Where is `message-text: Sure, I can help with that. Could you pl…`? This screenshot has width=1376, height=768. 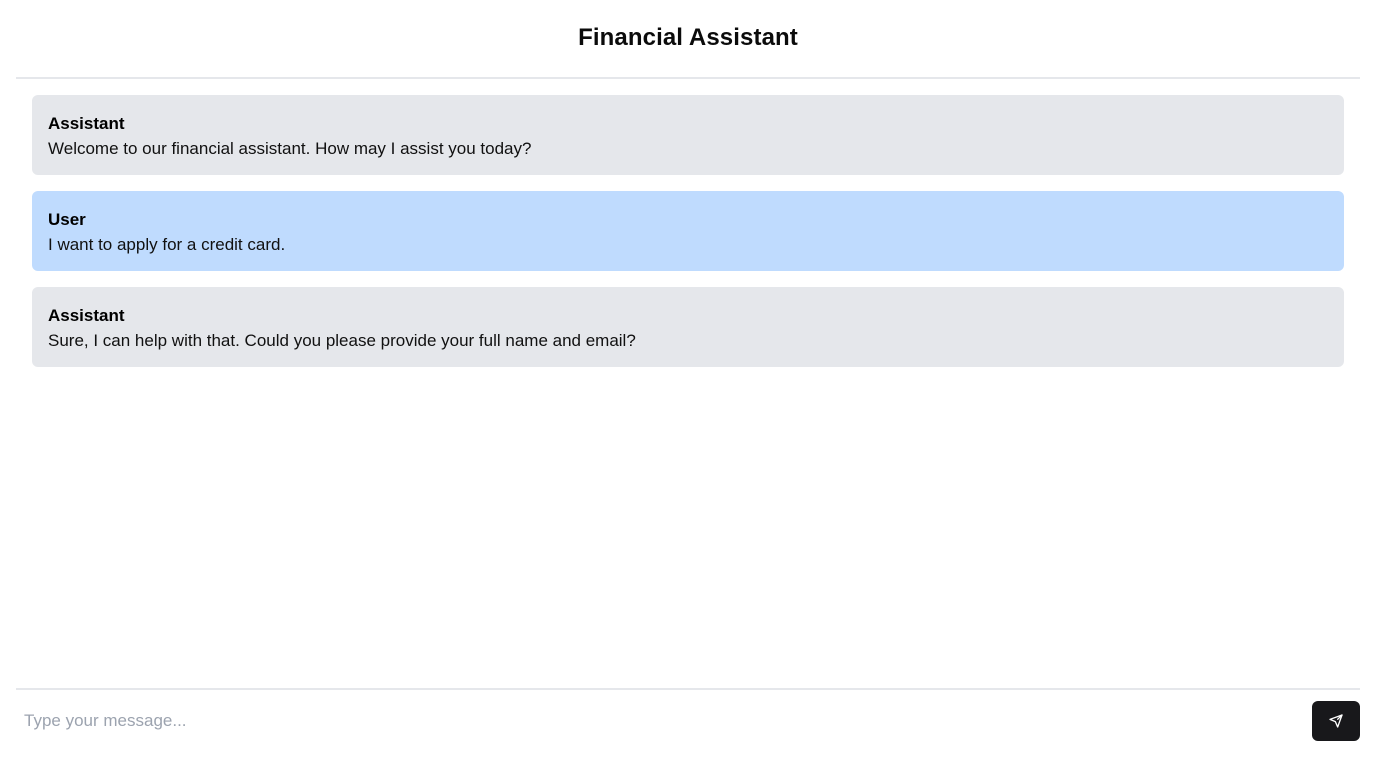
message-text: Sure, I can help with that. Could you pl… is located at coordinates (342, 340).